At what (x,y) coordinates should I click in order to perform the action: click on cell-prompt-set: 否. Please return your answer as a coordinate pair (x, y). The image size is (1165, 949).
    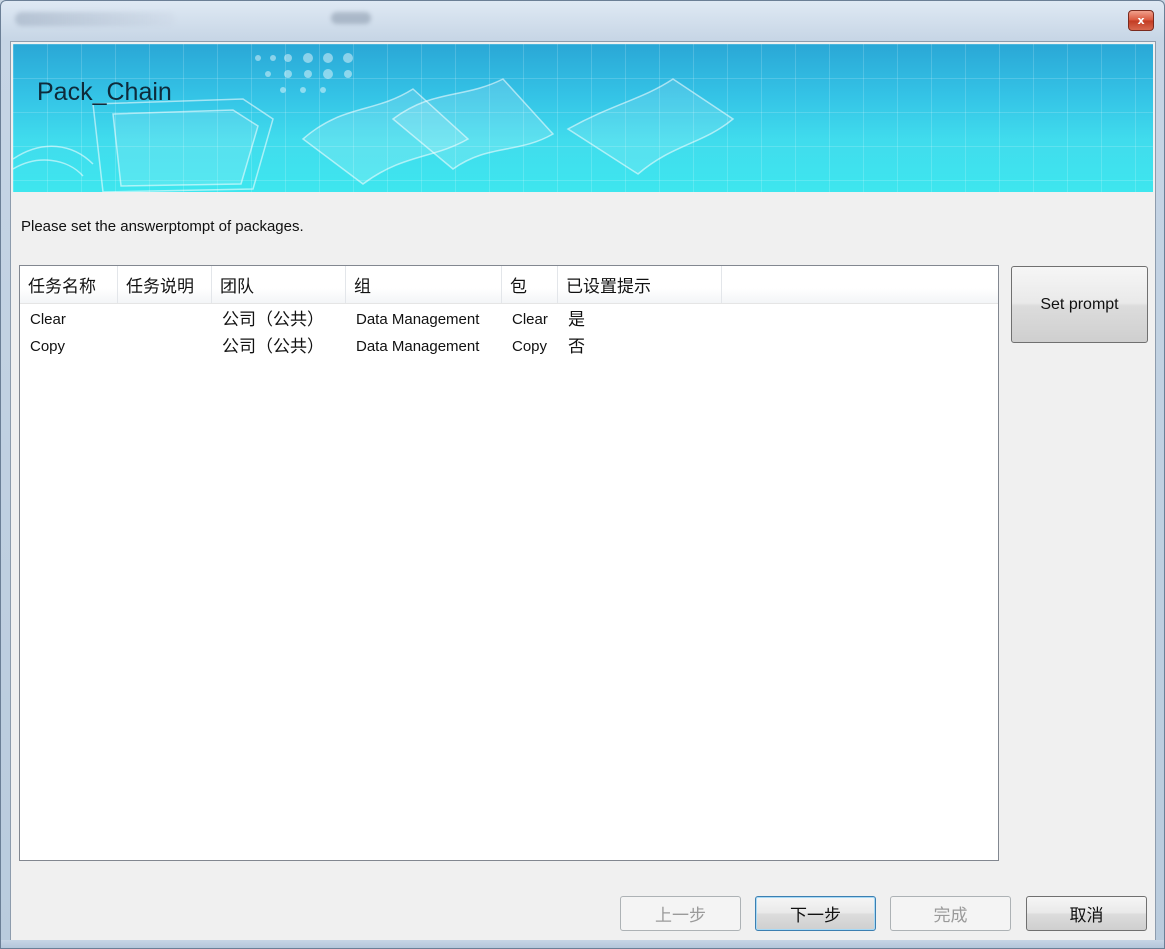
    Looking at the image, I should click on (576, 347).